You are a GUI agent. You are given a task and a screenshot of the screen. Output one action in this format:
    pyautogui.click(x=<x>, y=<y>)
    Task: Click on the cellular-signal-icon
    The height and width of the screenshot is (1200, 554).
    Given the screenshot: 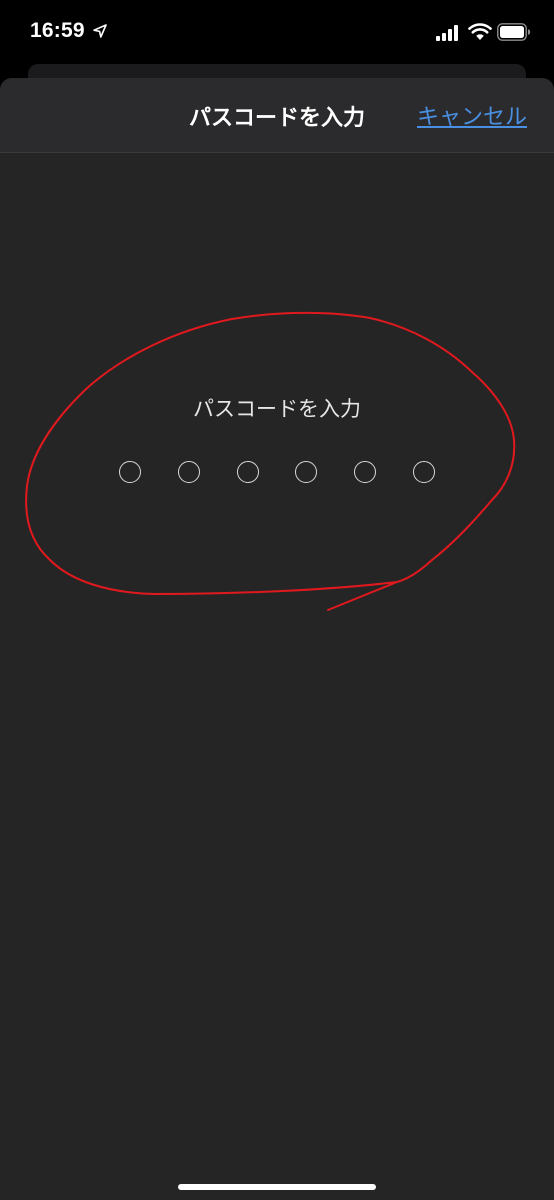 What is the action you would take?
    pyautogui.click(x=447, y=33)
    